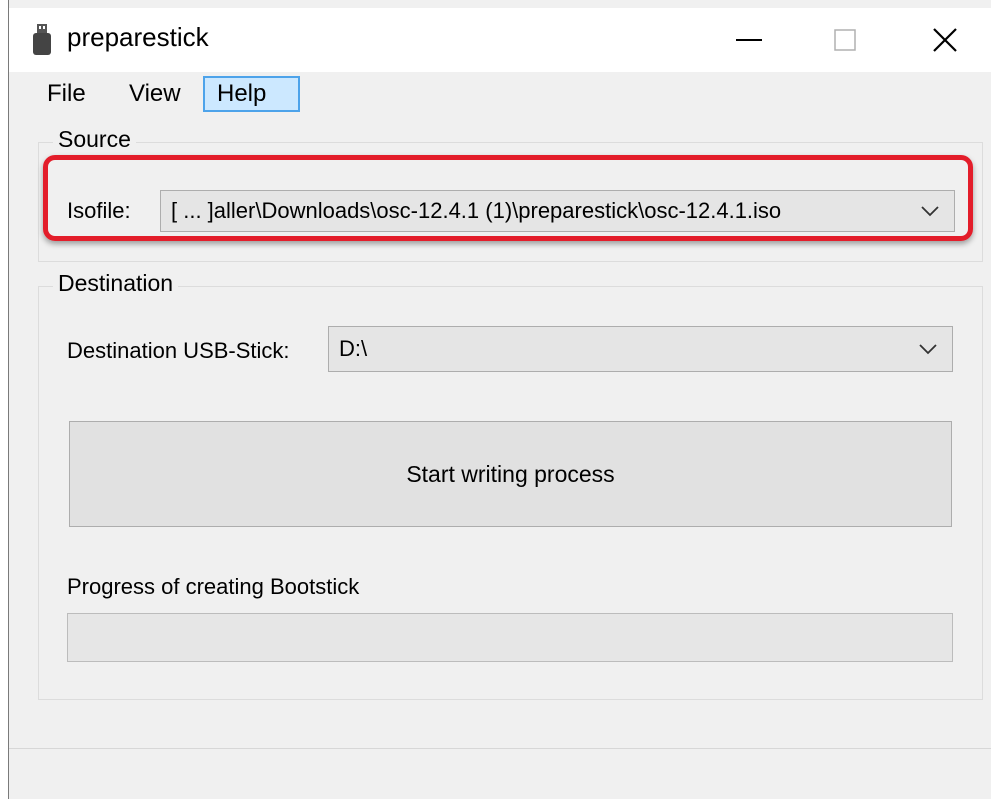 This screenshot has height=799, width=991. What do you see at coordinates (178, 350) in the screenshot?
I see `usb-stick-label: Destination USB-Stick:` at bounding box center [178, 350].